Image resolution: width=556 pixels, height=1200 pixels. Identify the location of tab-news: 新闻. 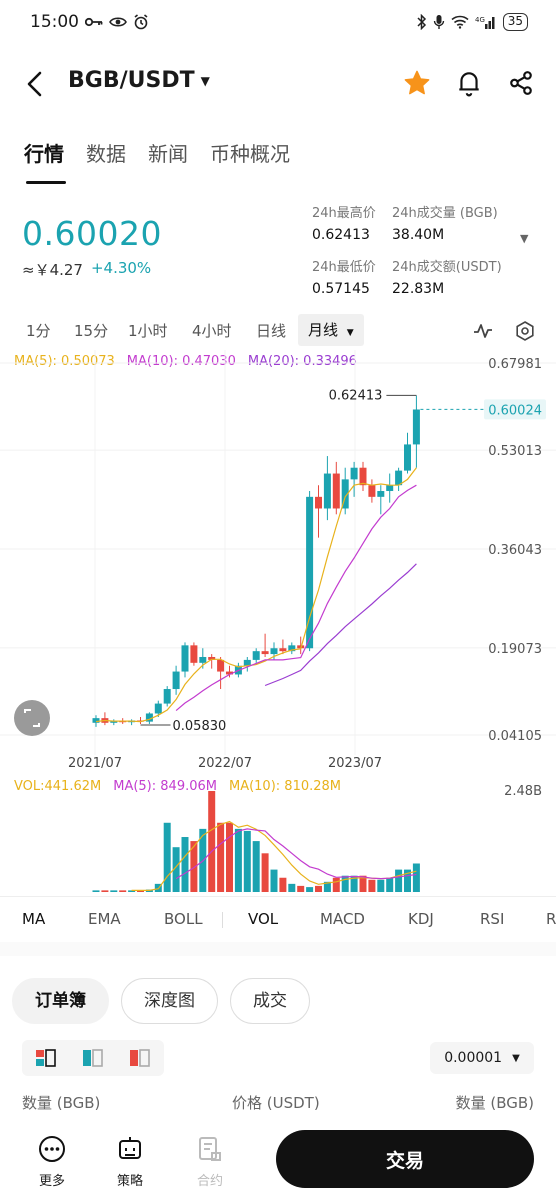
(168, 152).